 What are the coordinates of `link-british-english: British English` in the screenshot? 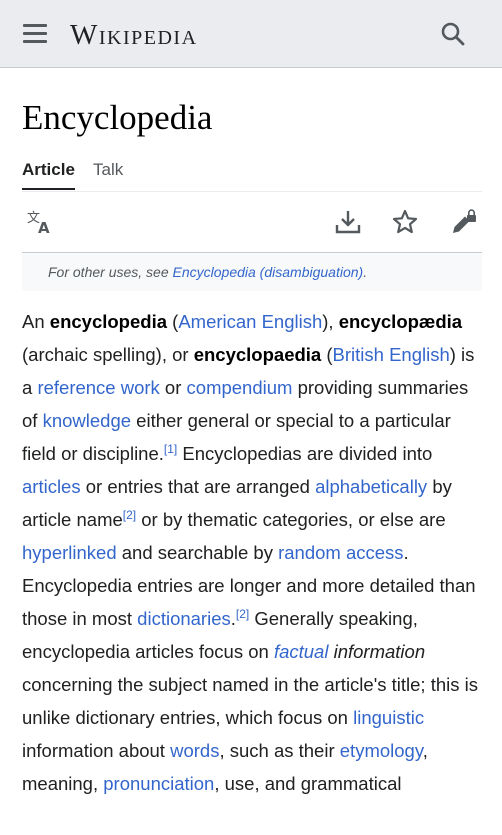 It's located at (391, 354).